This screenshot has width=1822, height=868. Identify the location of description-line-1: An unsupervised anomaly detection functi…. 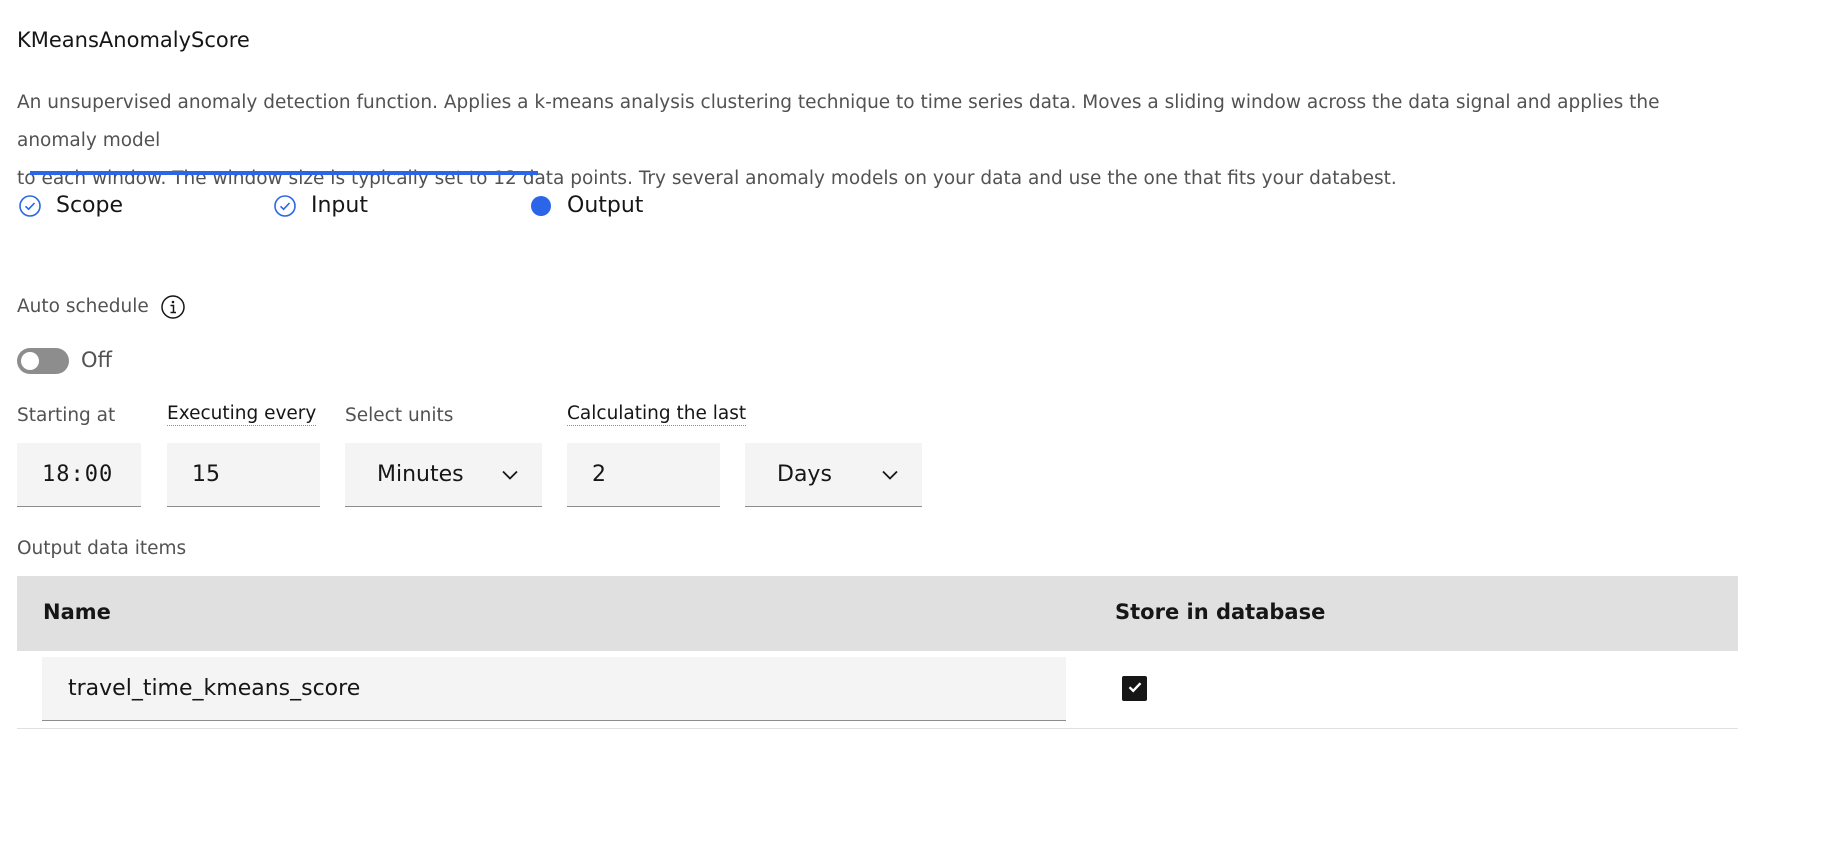
(838, 121).